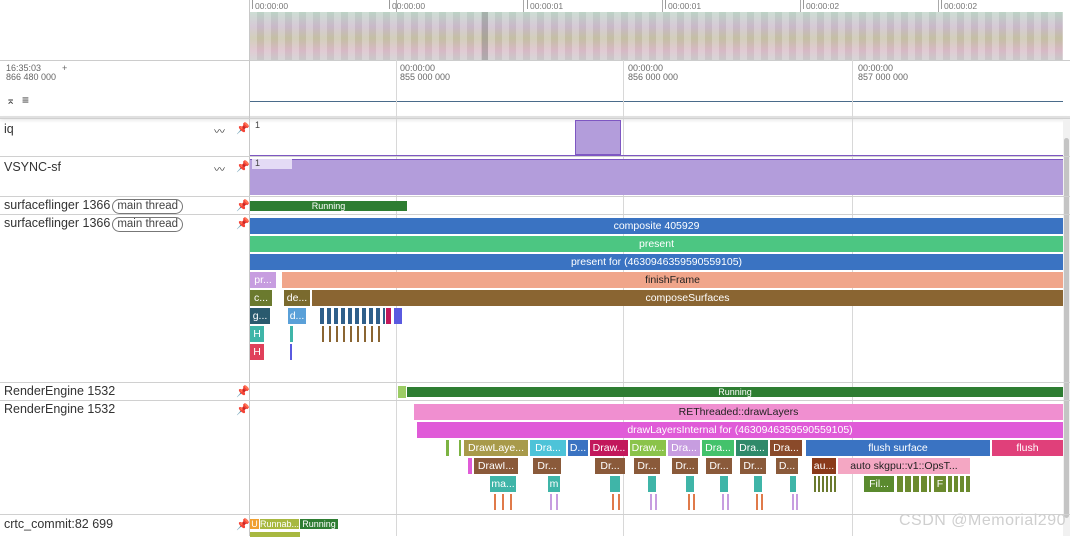 The image size is (1070, 537). What do you see at coordinates (9, 129) in the screenshot?
I see `track-name: iq` at bounding box center [9, 129].